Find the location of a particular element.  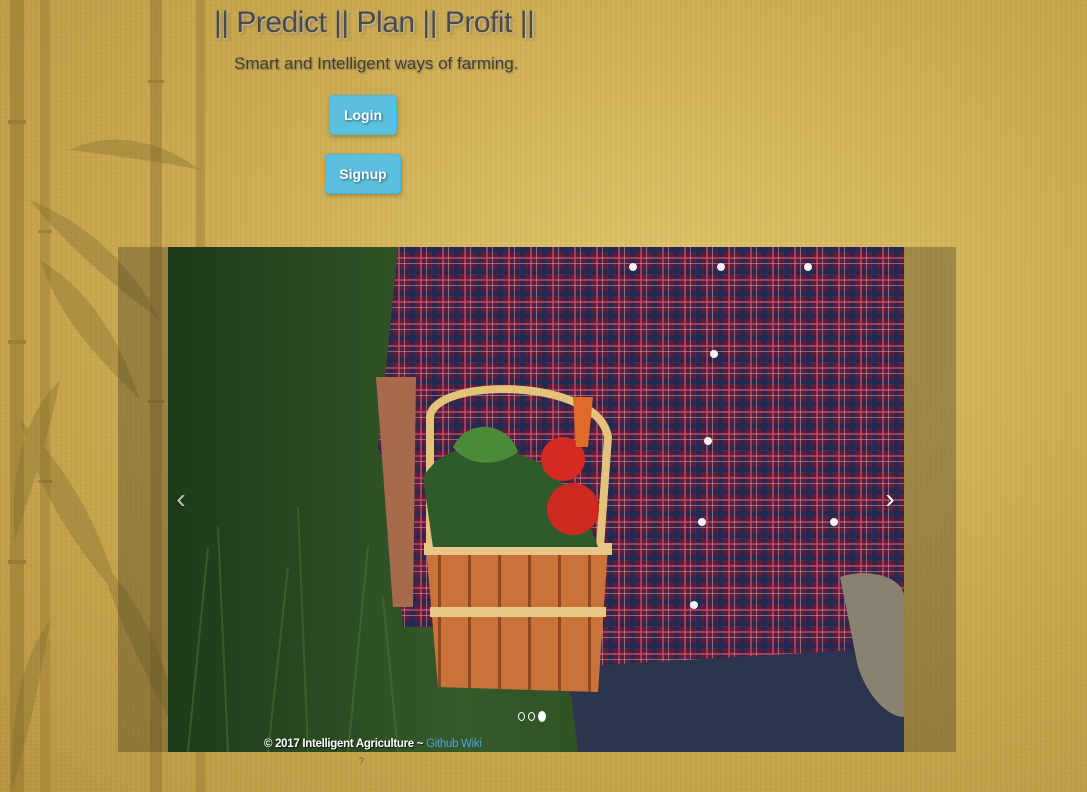

footer-mark: ? is located at coordinates (362, 761).